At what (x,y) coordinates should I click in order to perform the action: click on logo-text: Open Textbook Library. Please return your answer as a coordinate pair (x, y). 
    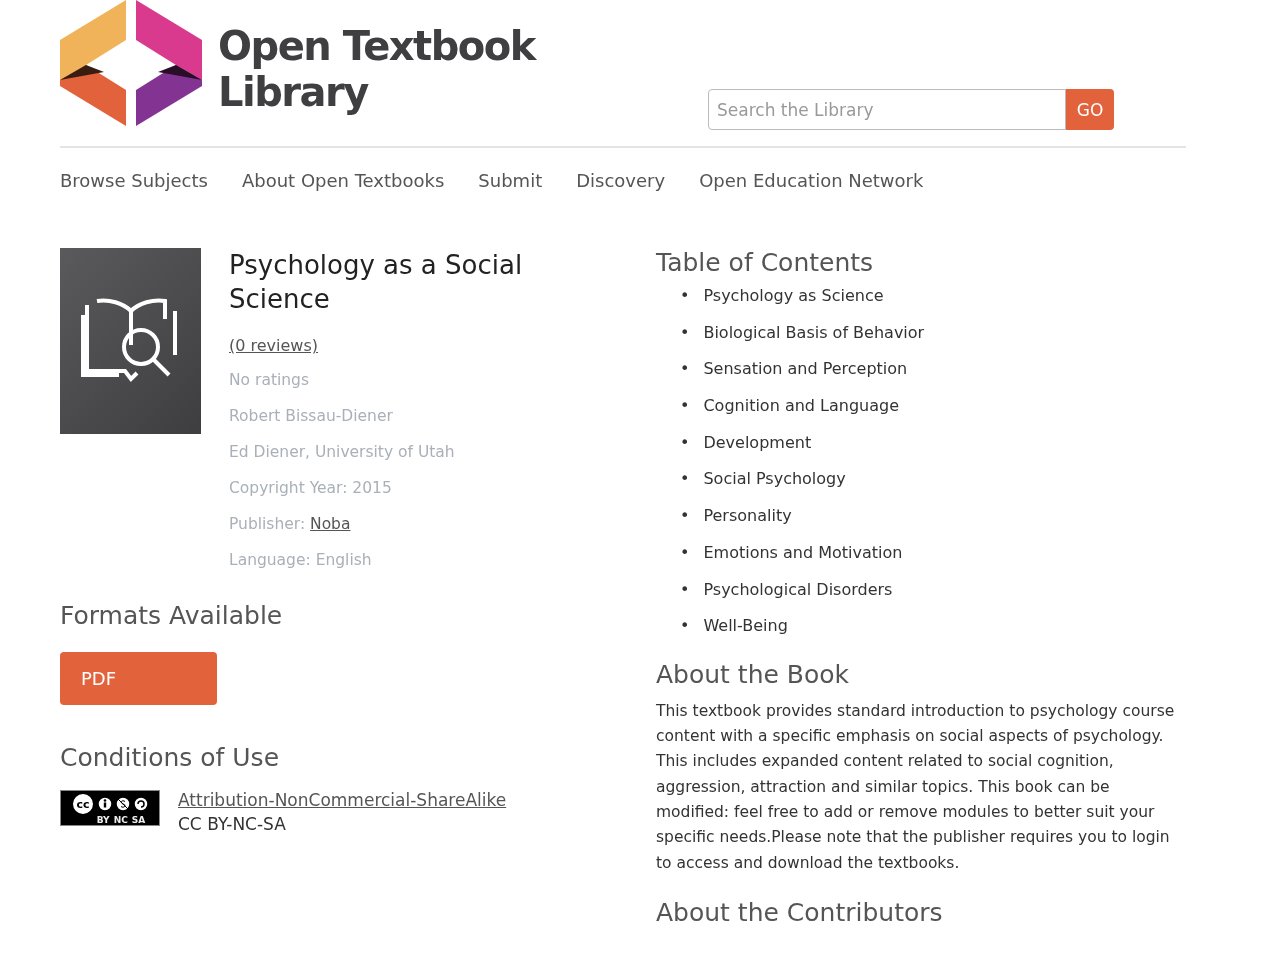
    Looking at the image, I should click on (376, 68).